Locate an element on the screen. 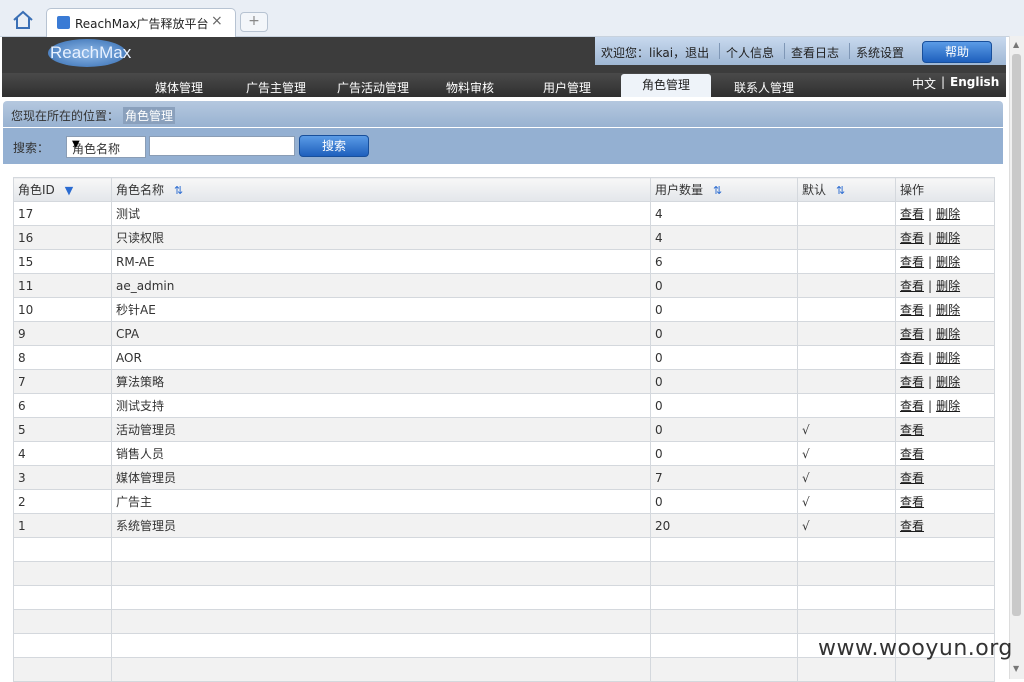  lang-english-link: English is located at coordinates (974, 82).